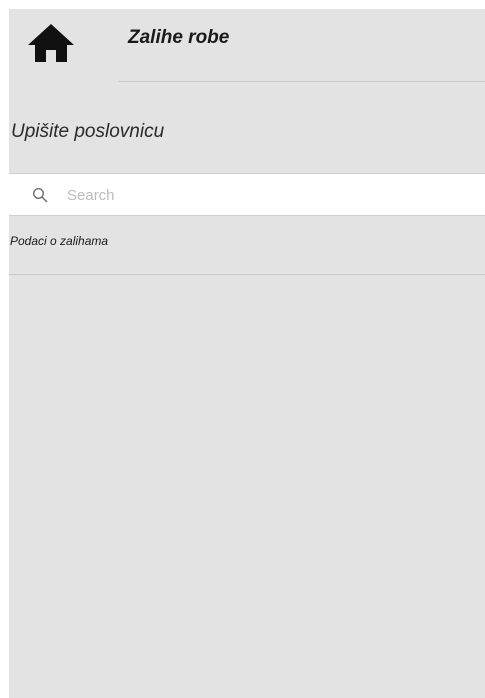 This screenshot has width=485, height=698. Describe the element at coordinates (88, 131) in the screenshot. I see `page-title: Upišite poslovnicu` at that location.